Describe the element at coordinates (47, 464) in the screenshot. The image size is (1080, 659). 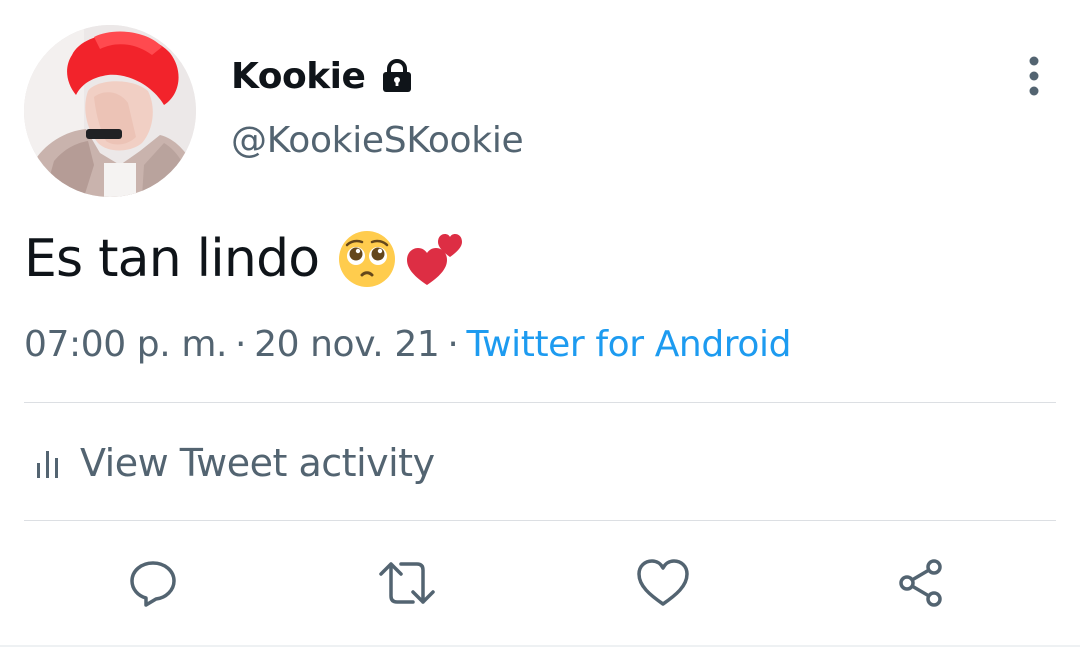
I see `bar-chart-icon` at that location.